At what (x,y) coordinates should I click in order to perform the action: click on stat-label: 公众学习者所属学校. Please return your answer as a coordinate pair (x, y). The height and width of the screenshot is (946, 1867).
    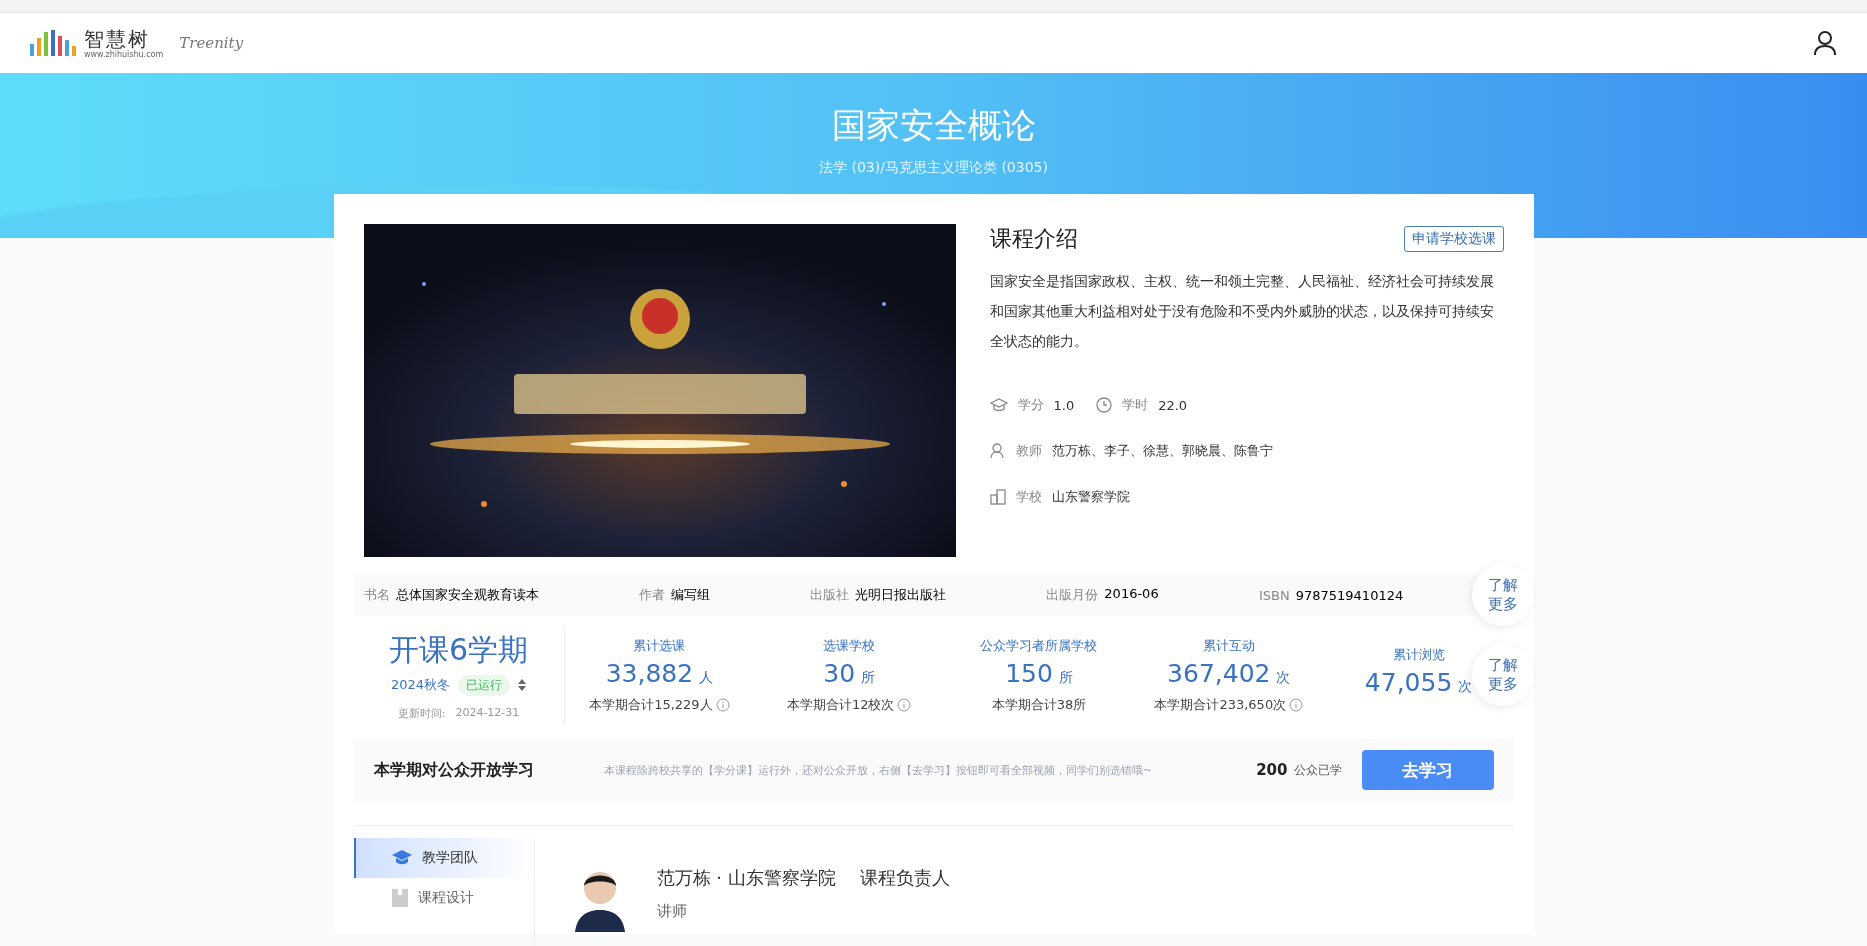
    Looking at the image, I should click on (1039, 645).